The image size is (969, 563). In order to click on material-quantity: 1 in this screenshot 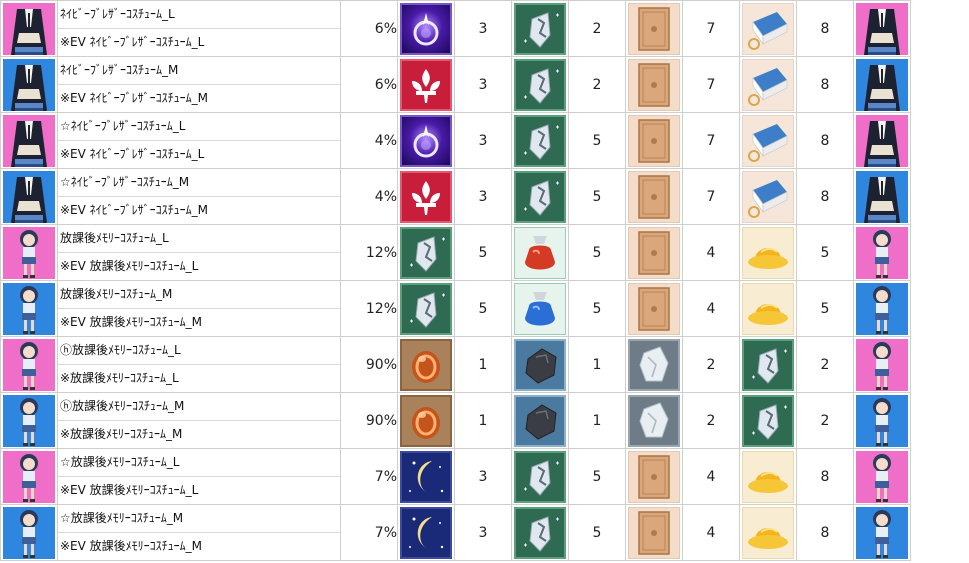, I will do `click(597, 420)`.